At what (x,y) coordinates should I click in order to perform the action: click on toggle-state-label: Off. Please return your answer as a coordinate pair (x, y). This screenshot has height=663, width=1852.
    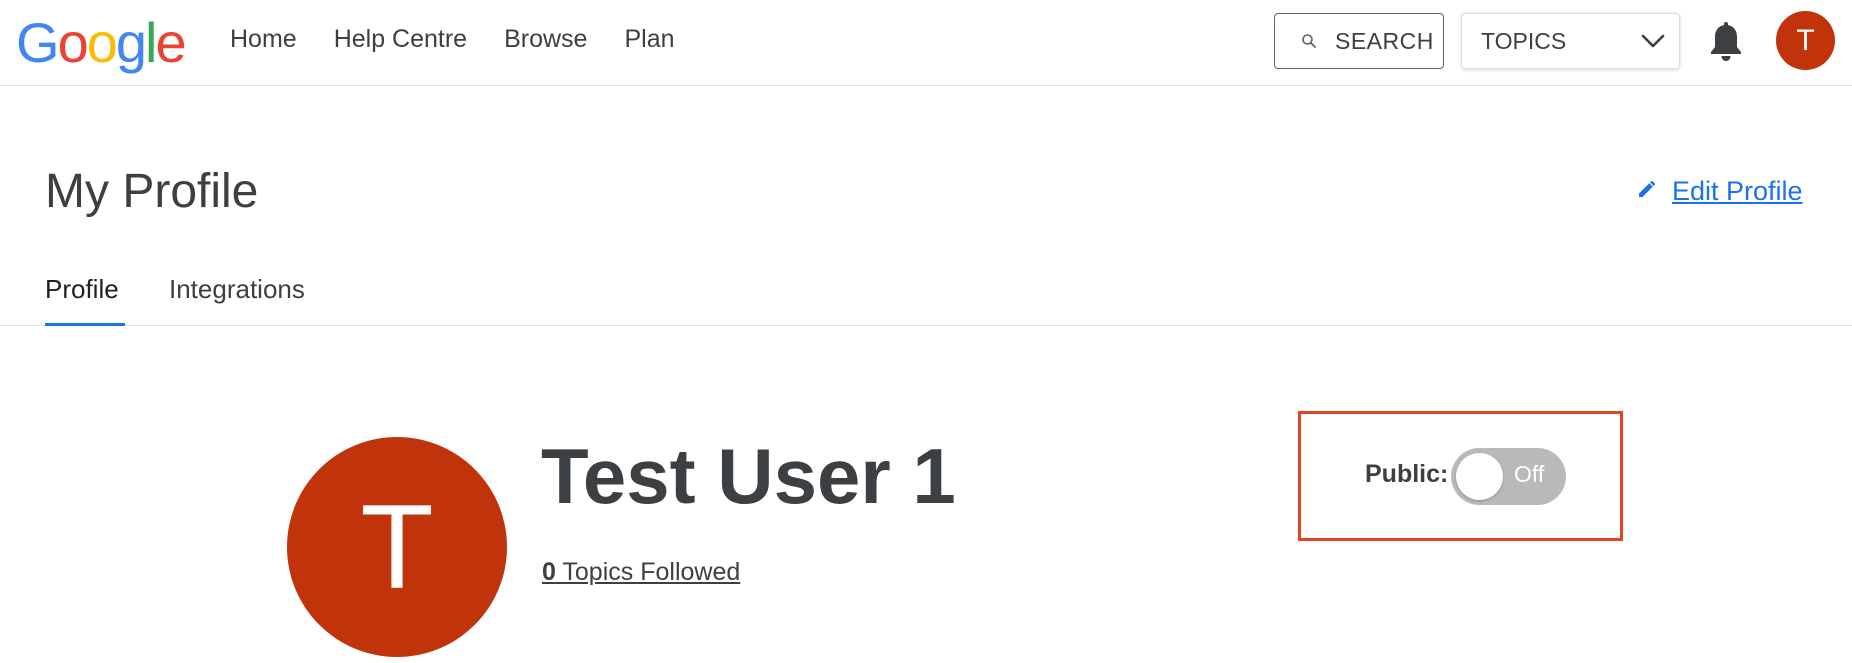
    Looking at the image, I should click on (1529, 474).